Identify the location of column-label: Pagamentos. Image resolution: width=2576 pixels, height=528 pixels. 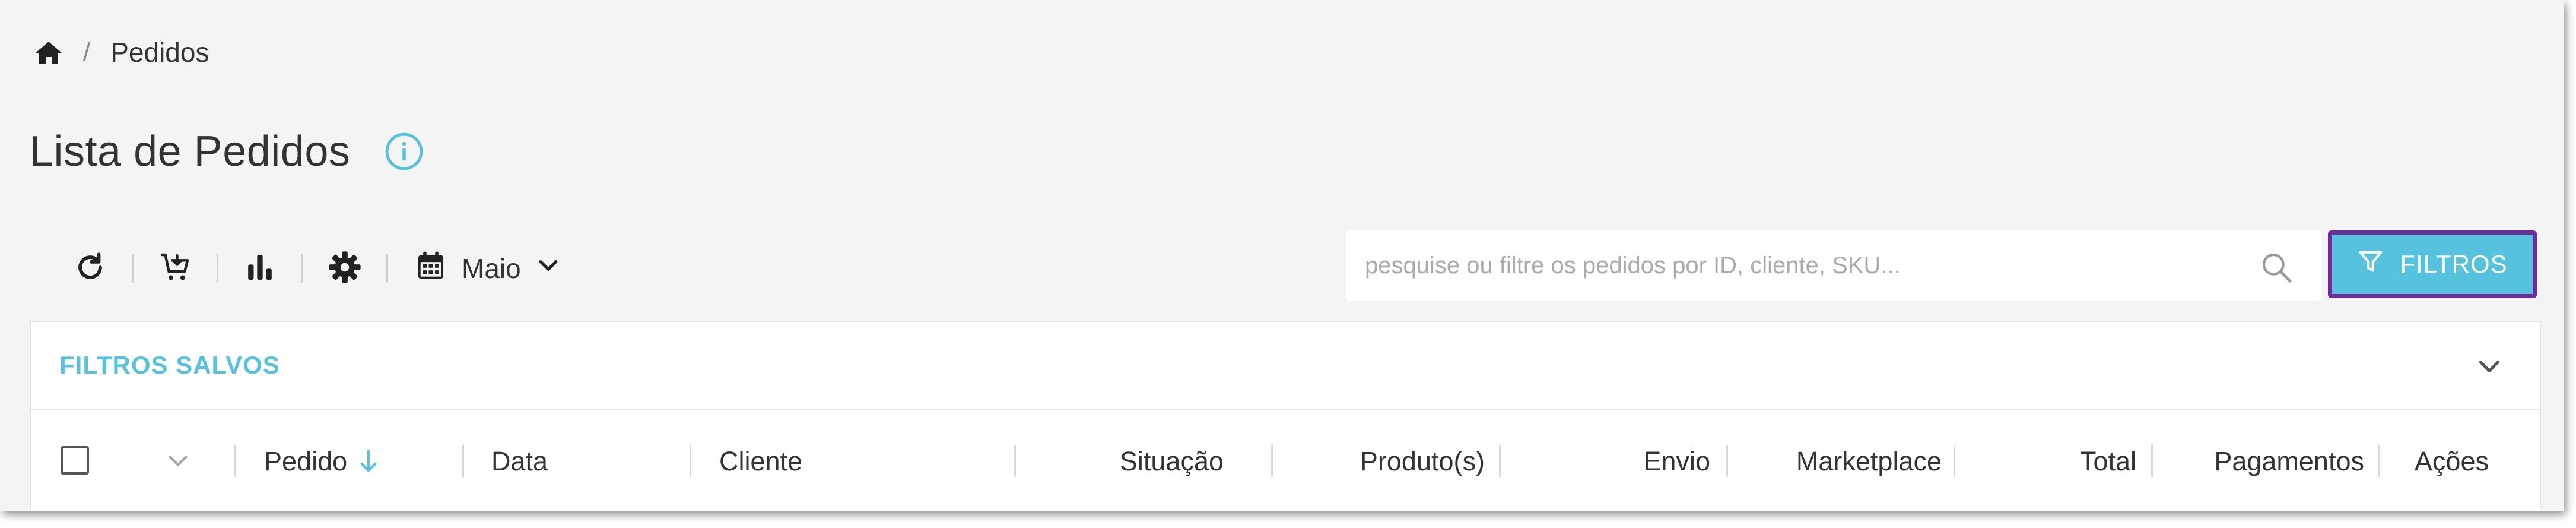
(2289, 460).